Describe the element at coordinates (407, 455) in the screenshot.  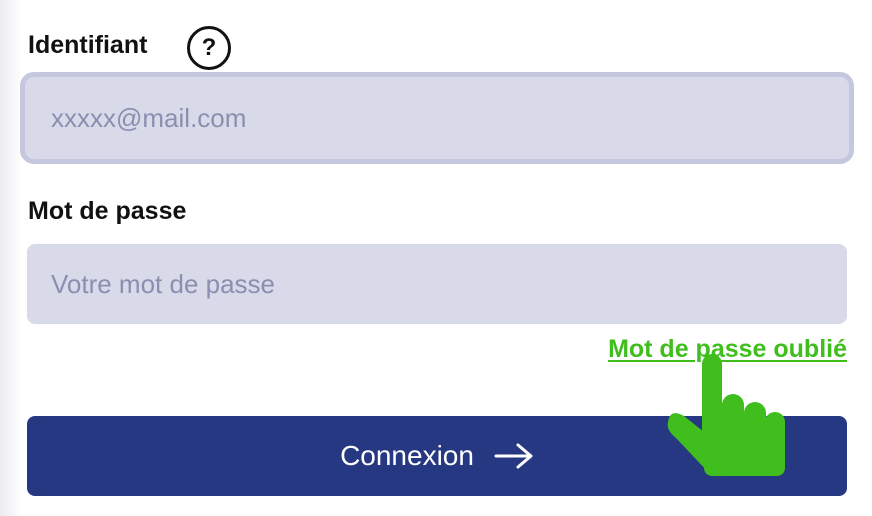
I see `login-button-label: Connexion` at that location.